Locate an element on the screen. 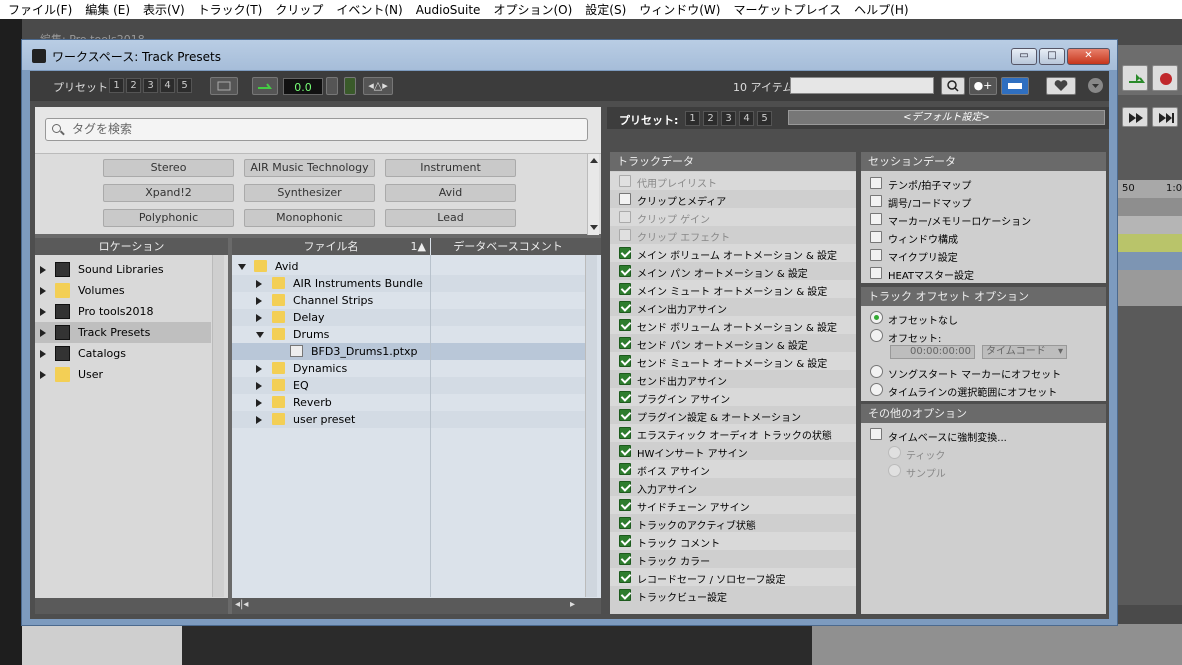 The width and height of the screenshot is (1182, 665). default-setting-dropdown: <デフォルト設定> is located at coordinates (946, 117).